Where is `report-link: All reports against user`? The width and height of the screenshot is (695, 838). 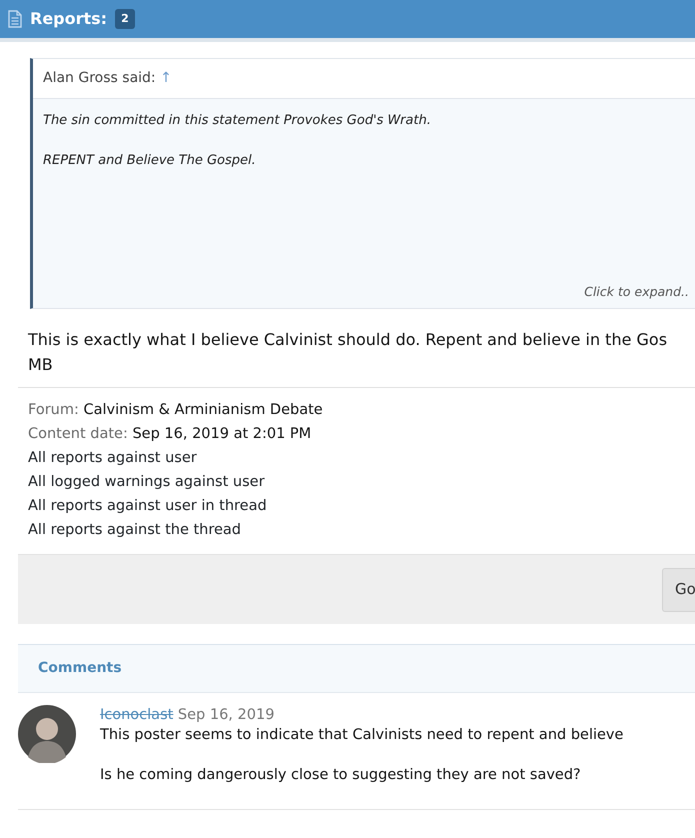 report-link: All reports against user is located at coordinates (112, 458).